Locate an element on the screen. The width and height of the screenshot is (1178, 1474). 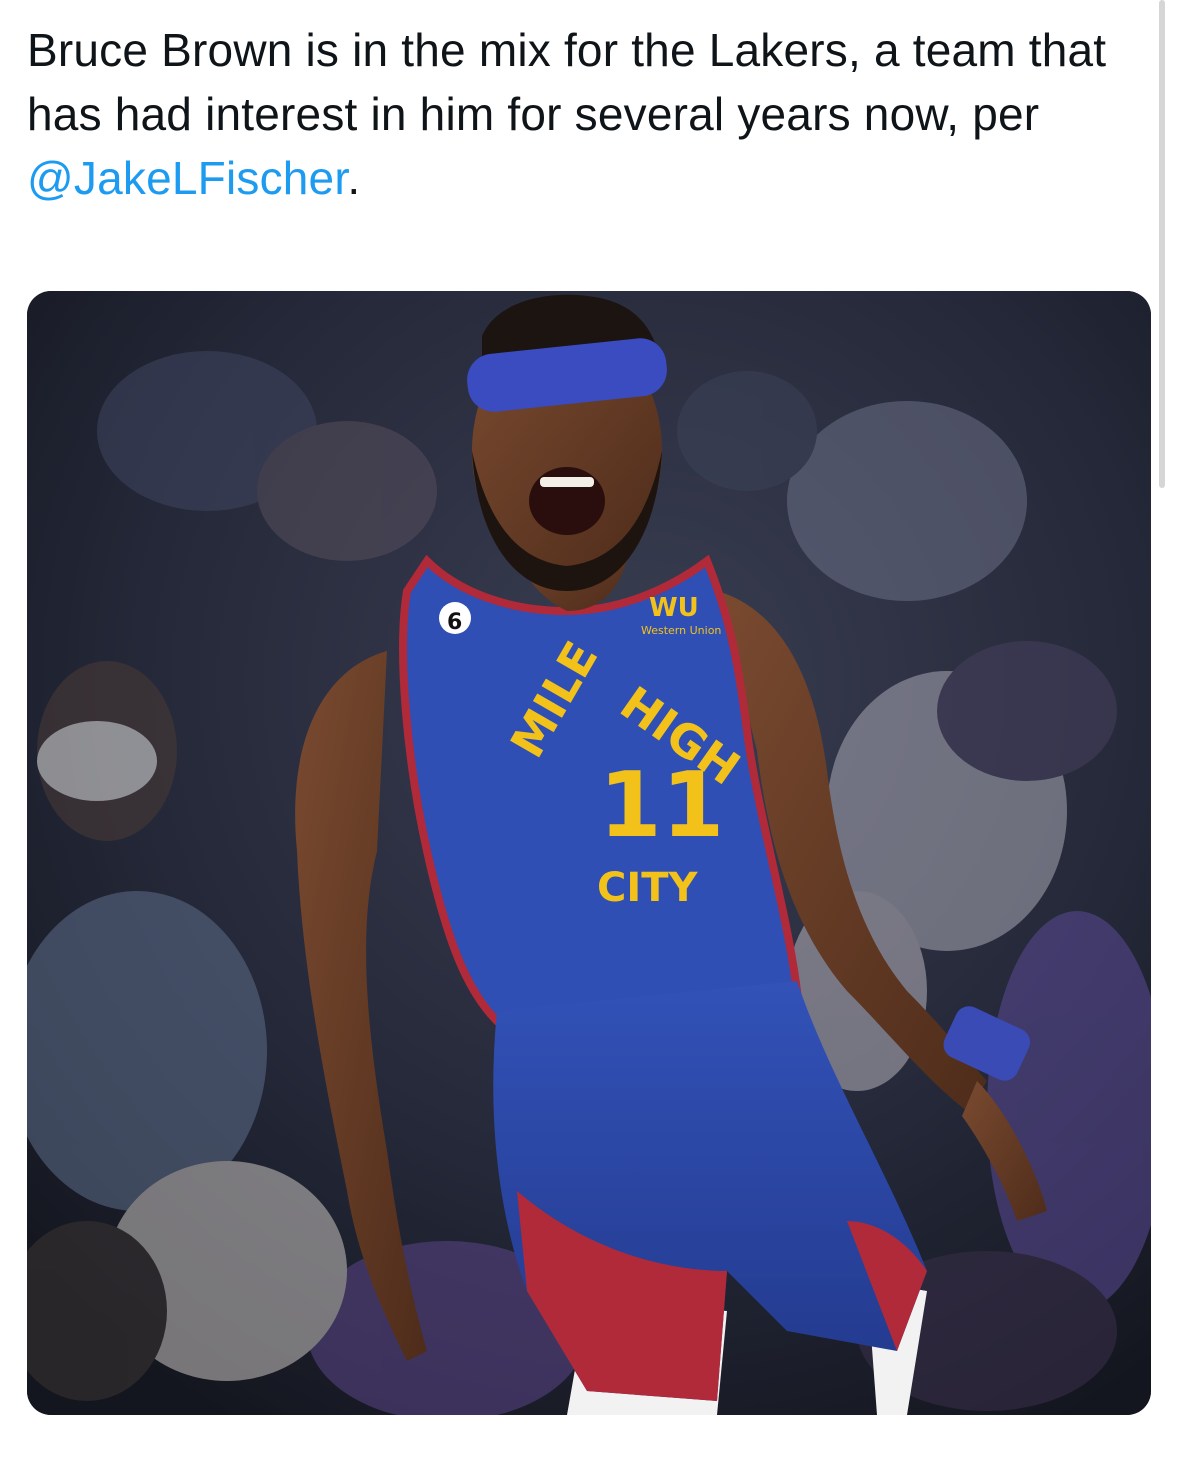
tweet-text-end: . is located at coordinates (354, 178).